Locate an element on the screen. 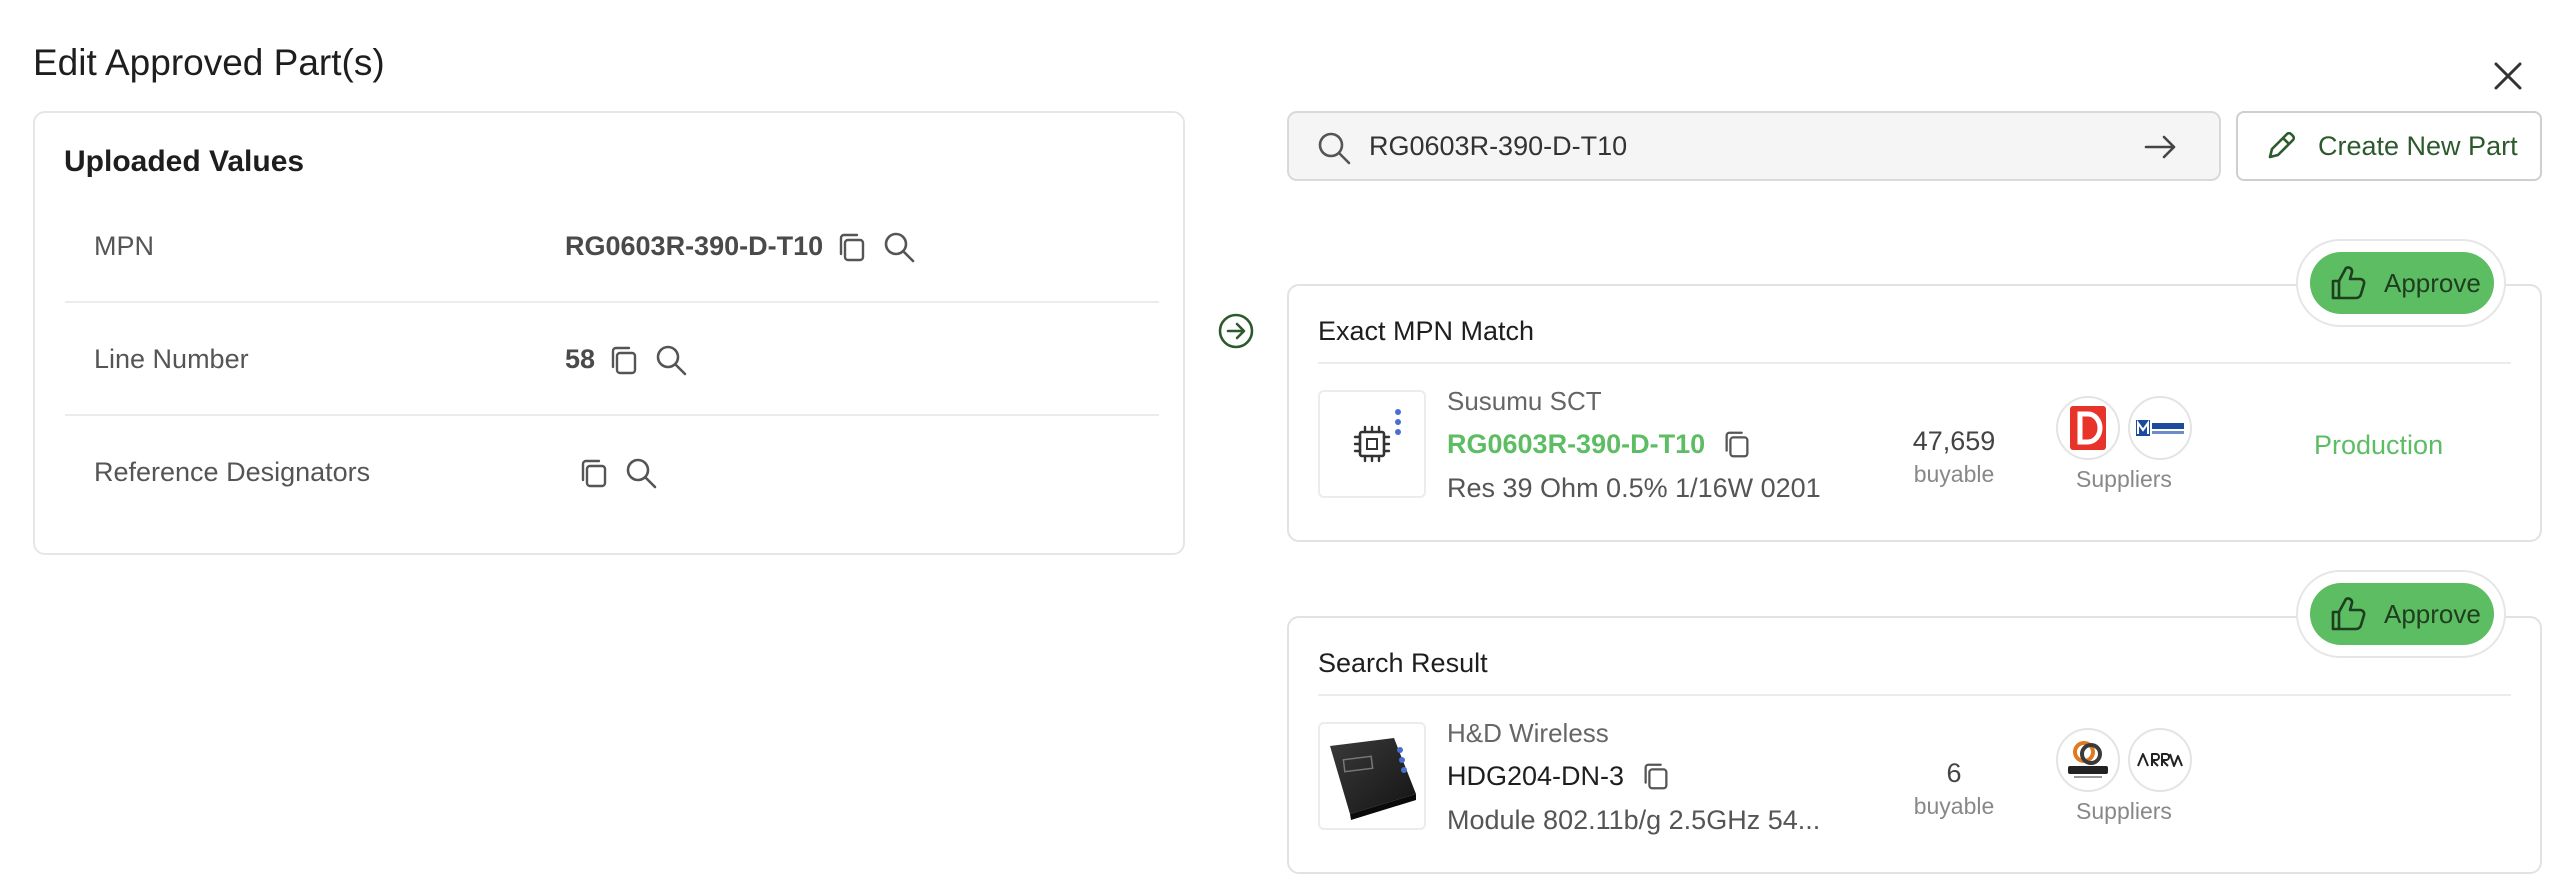 Image resolution: width=2572 pixels, height=894 pixels. manufacturer-name: H&D Wireless is located at coordinates (1528, 733).